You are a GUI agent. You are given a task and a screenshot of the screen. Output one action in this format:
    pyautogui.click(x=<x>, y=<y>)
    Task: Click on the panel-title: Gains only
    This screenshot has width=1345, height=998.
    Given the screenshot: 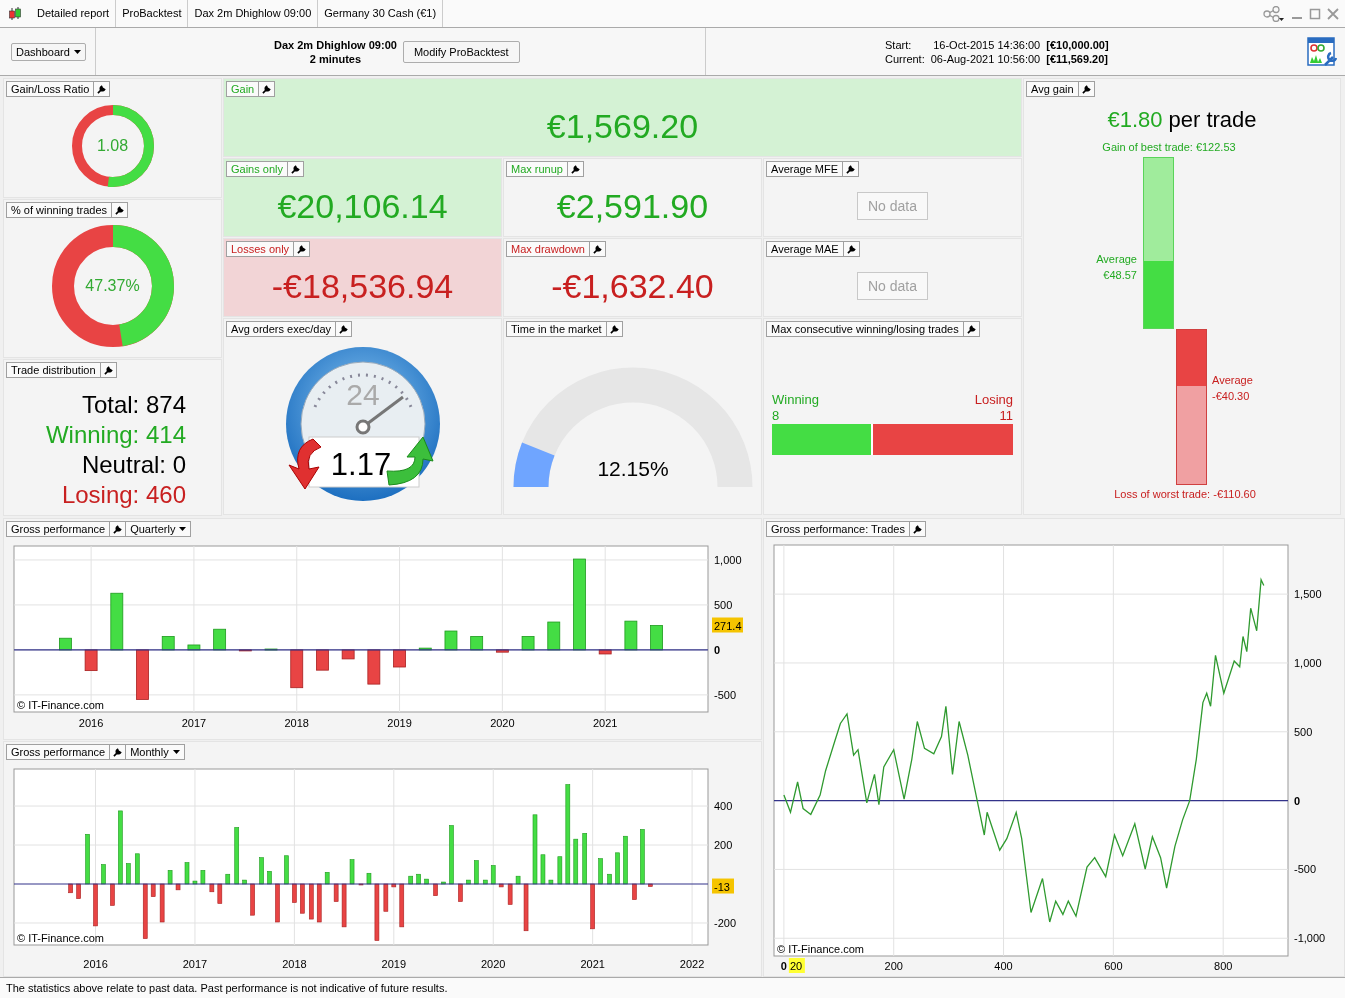 What is the action you would take?
    pyautogui.click(x=257, y=169)
    